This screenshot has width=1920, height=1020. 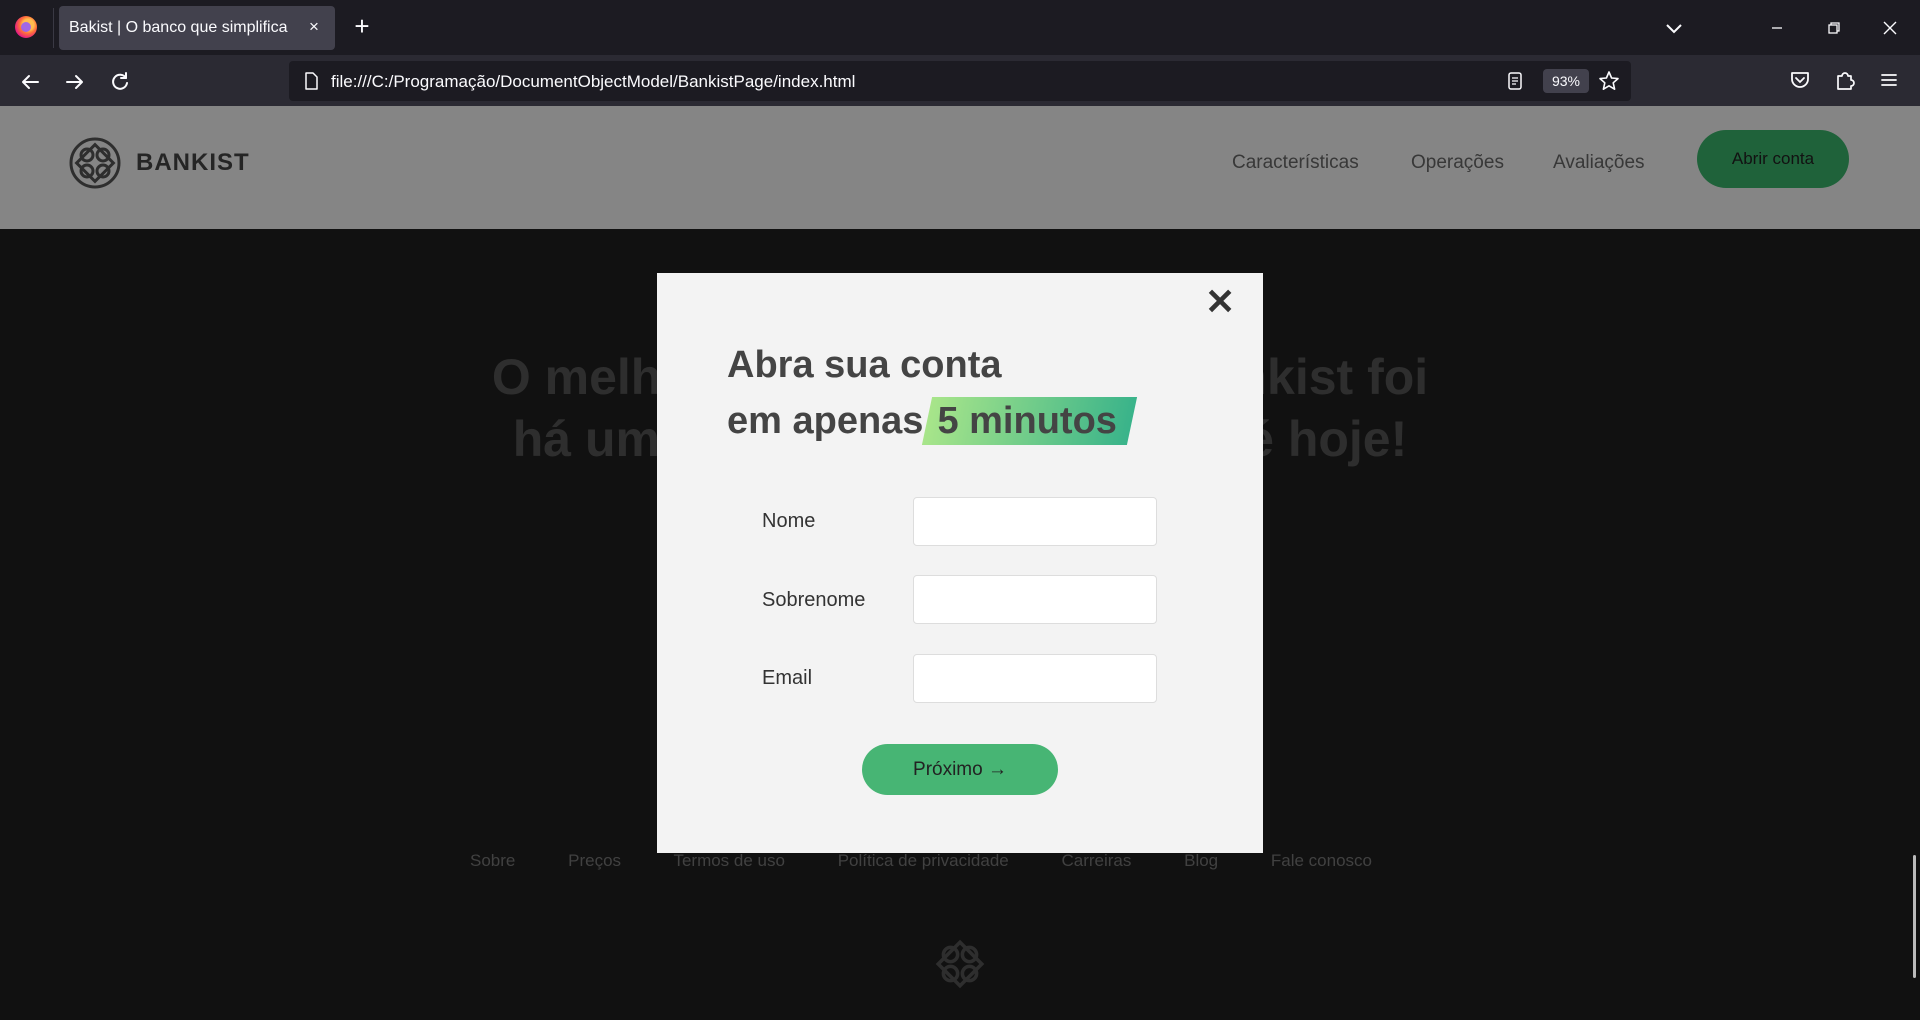 I want to click on modal-title: Abra sua conta em apenas 5 minutos, so click(x=927, y=393).